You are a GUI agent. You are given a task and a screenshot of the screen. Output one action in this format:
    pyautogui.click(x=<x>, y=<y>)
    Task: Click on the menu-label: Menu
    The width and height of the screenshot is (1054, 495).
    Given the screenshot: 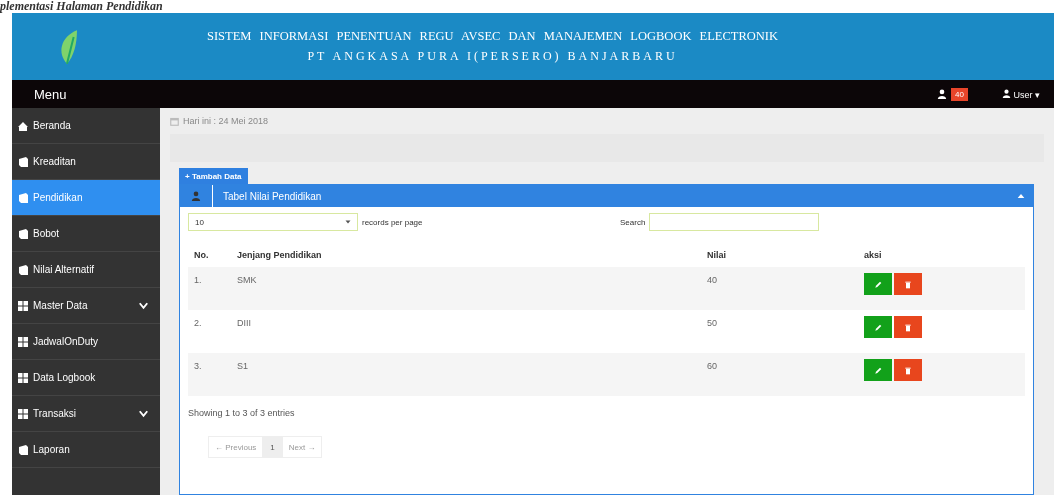 What is the action you would take?
    pyautogui.click(x=50, y=94)
    